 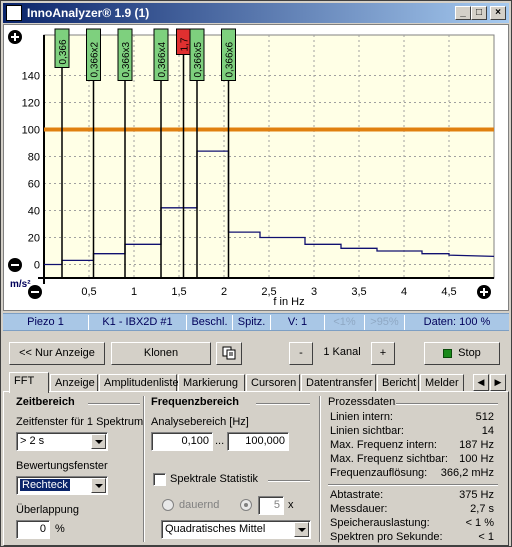 I want to click on y-tick-label: 140, so click(x=31, y=77).